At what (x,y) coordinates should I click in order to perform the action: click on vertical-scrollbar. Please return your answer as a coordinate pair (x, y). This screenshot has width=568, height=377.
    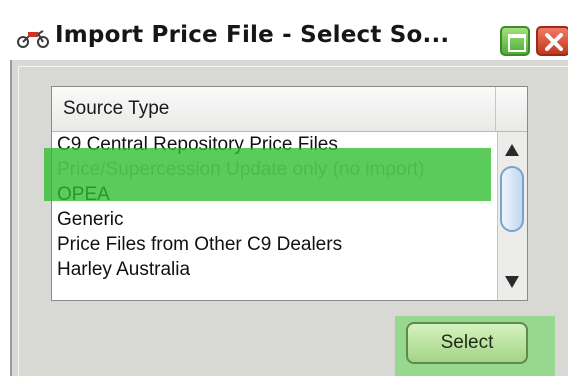
    Looking at the image, I should click on (512, 216).